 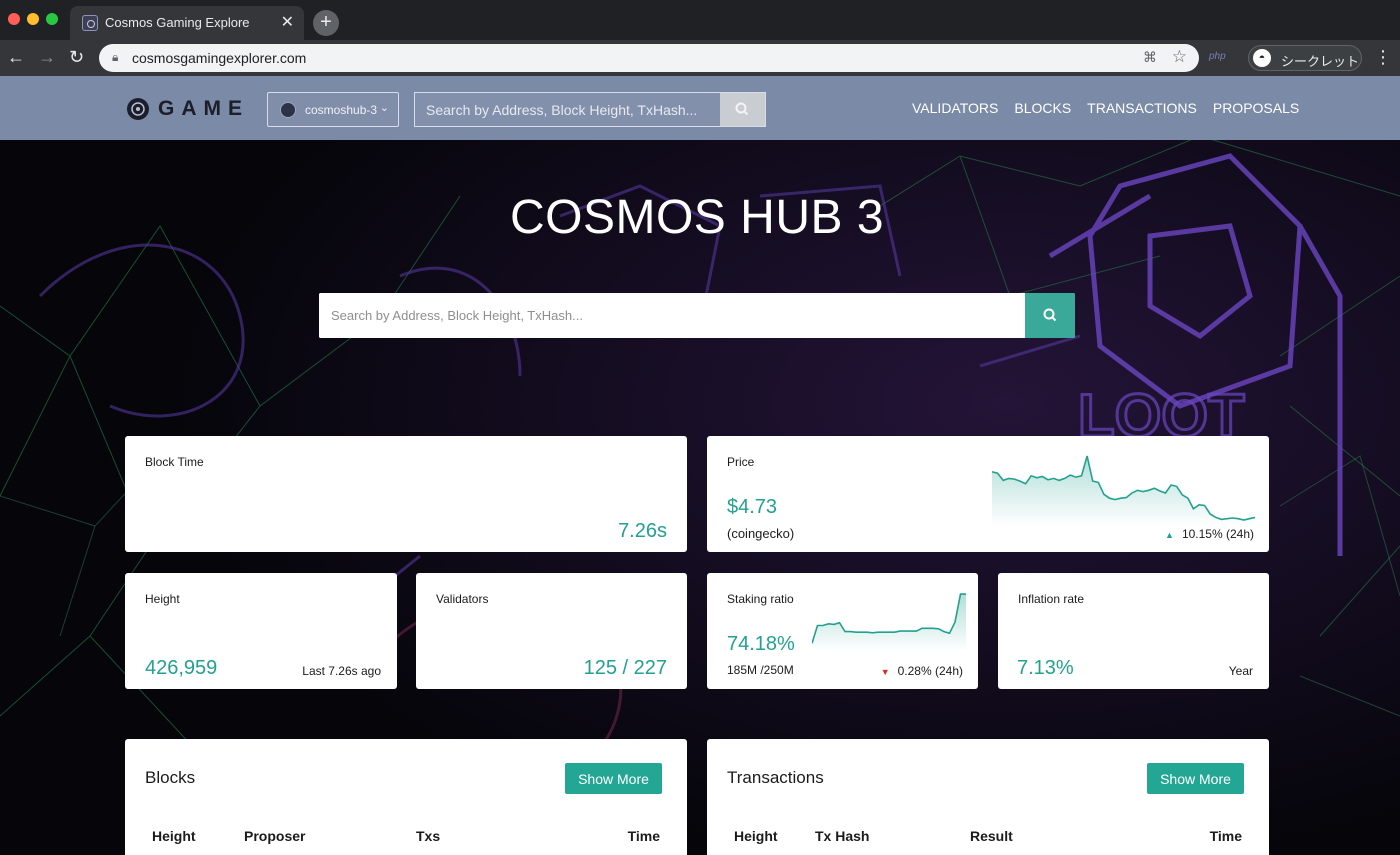 What do you see at coordinates (1226, 836) in the screenshot?
I see `transactions-col-time: Time` at bounding box center [1226, 836].